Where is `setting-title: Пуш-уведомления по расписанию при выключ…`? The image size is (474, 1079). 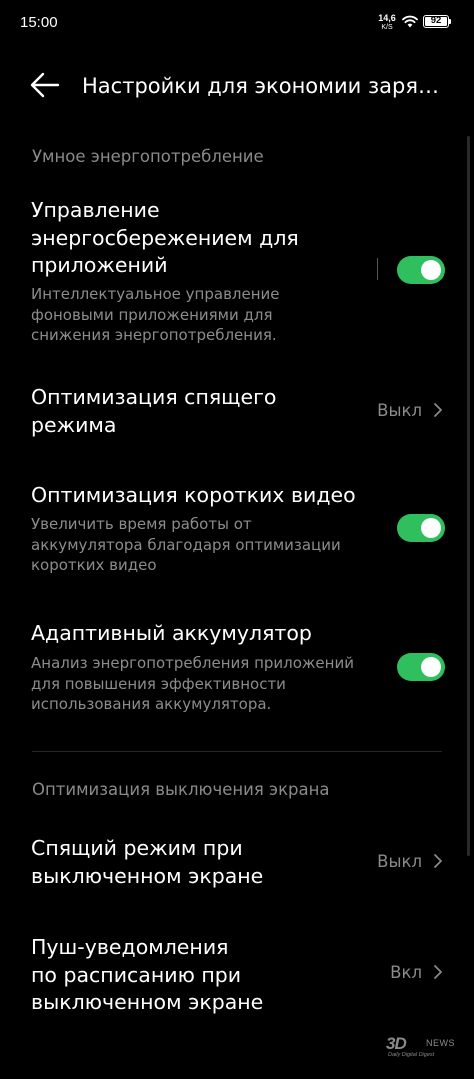 setting-title: Пуш-уведомления по расписанию при выключ… is located at coordinates (147, 975).